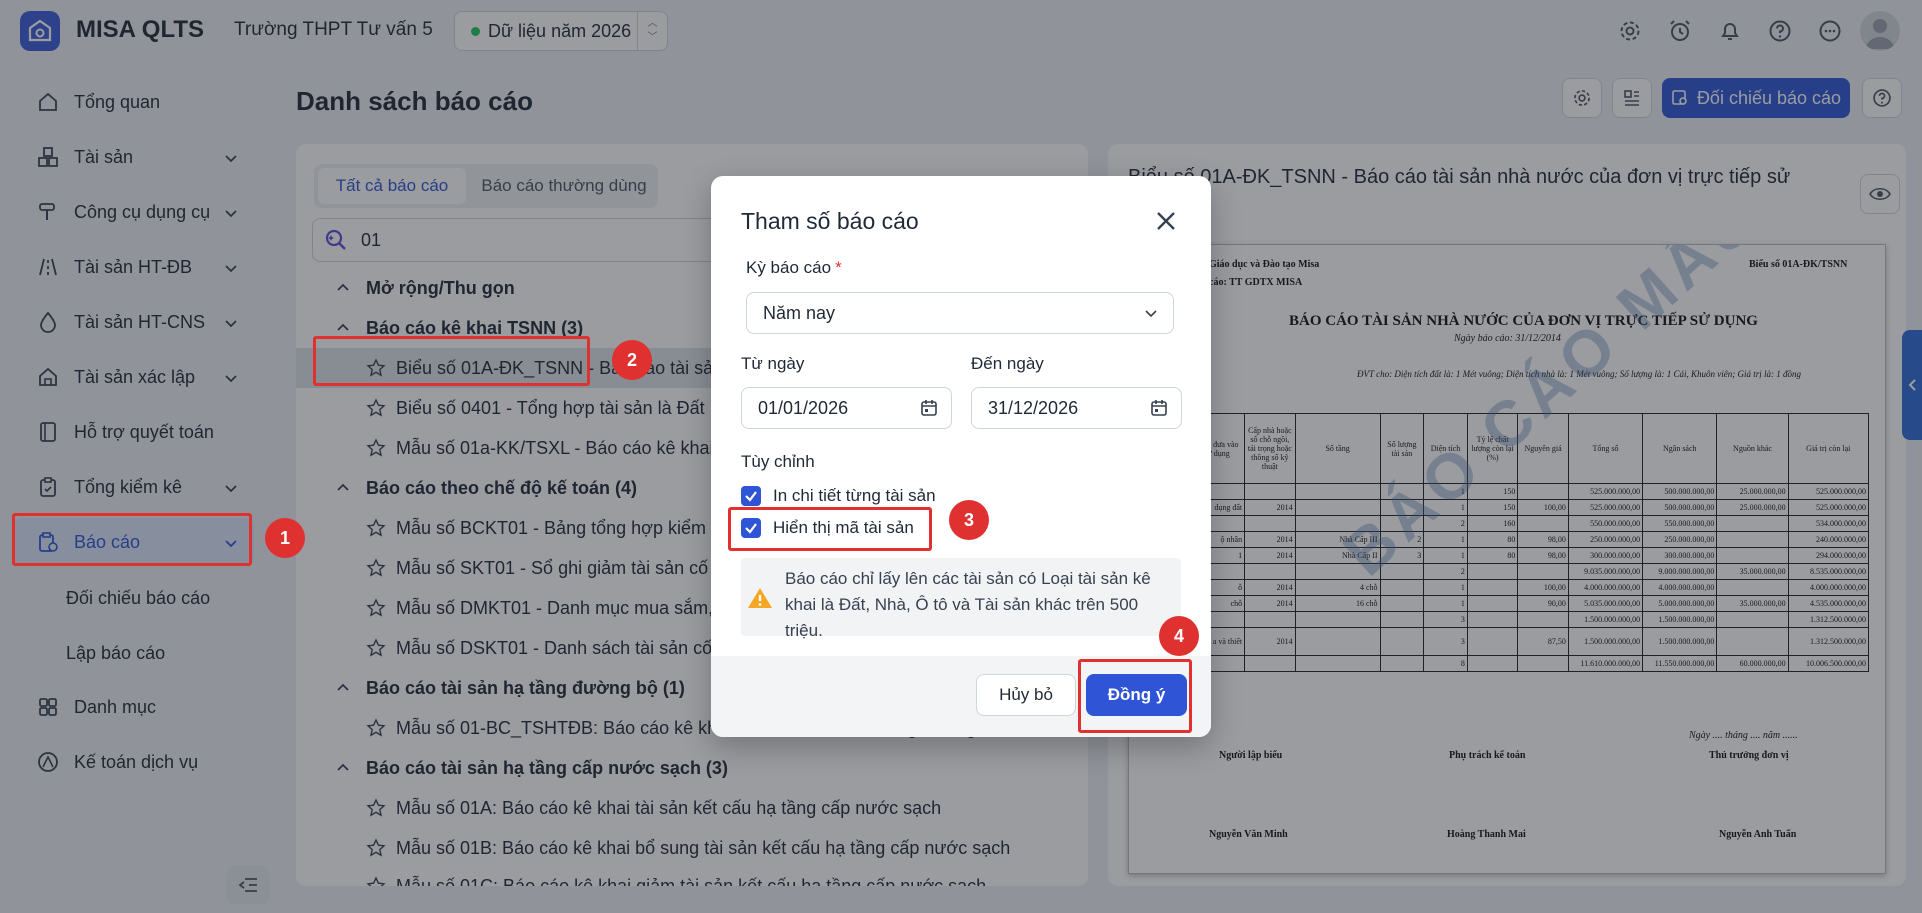 This screenshot has width=1922, height=913. I want to click on highlight-box-report-item, so click(451, 361).